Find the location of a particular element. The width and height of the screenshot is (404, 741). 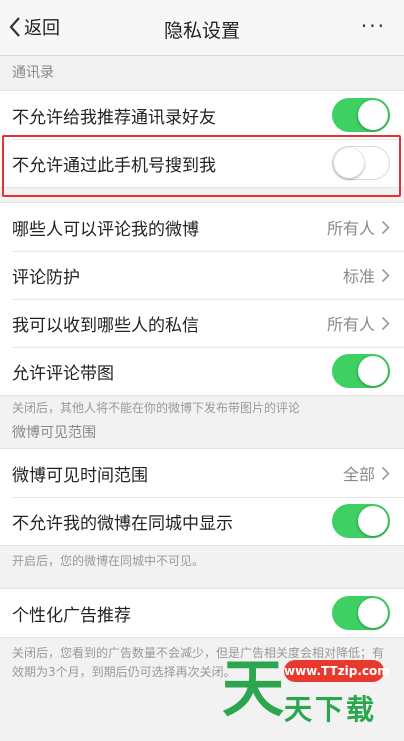

setting-row-no-phone-search: 不允许通过此手机号搜到我 is located at coordinates (202, 163).